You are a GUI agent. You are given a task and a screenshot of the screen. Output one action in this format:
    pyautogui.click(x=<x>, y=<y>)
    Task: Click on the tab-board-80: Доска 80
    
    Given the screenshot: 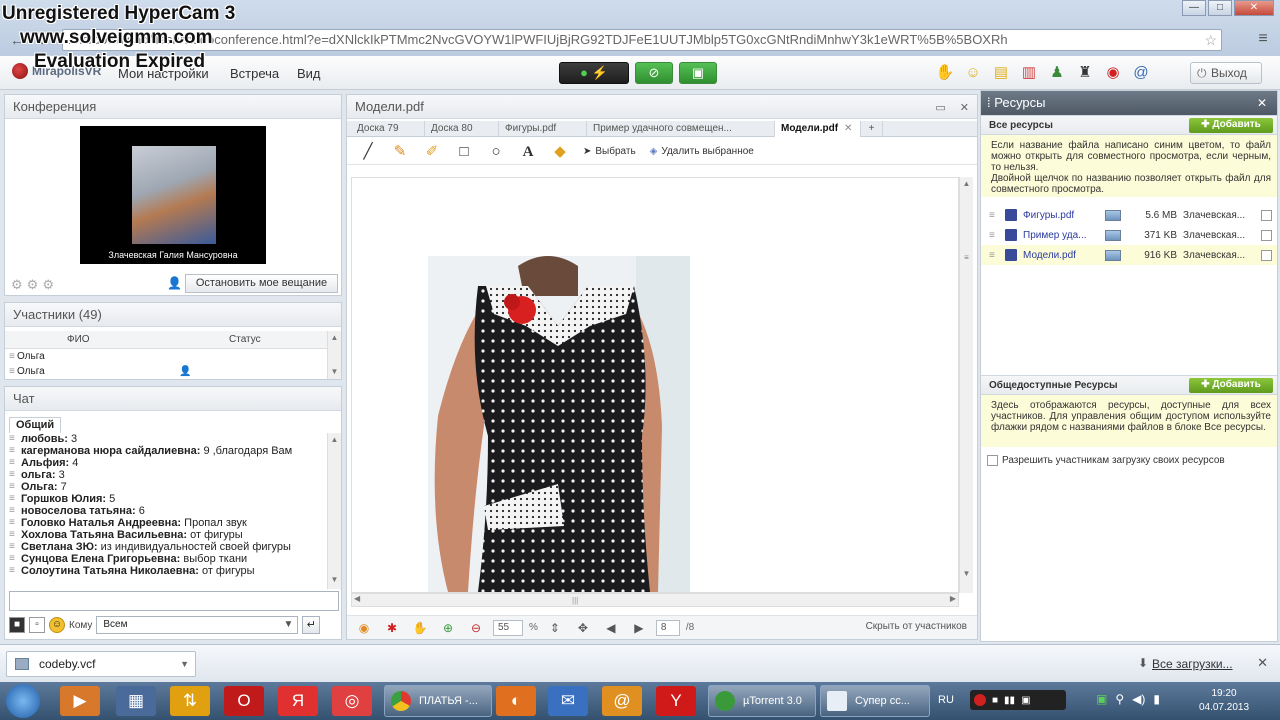 What is the action you would take?
    pyautogui.click(x=462, y=129)
    